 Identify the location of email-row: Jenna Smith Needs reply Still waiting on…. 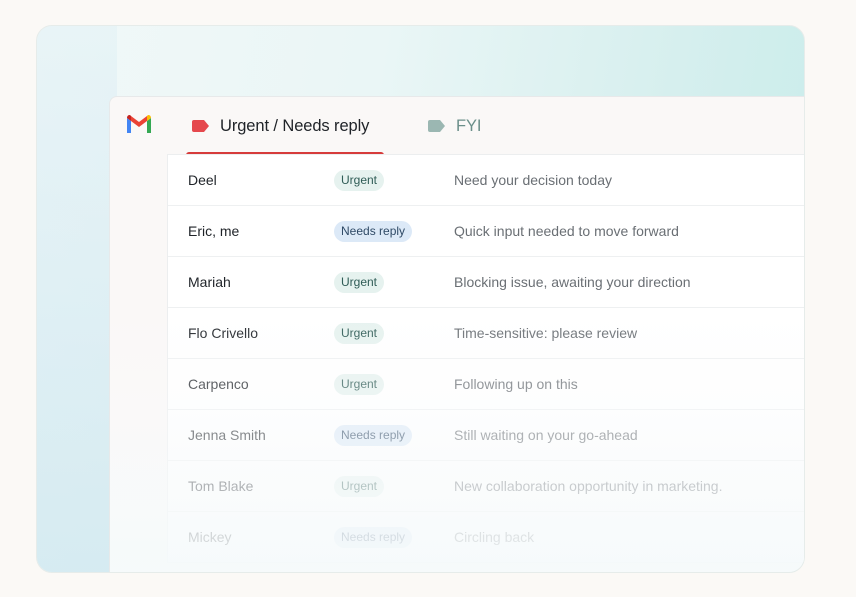
(486, 435).